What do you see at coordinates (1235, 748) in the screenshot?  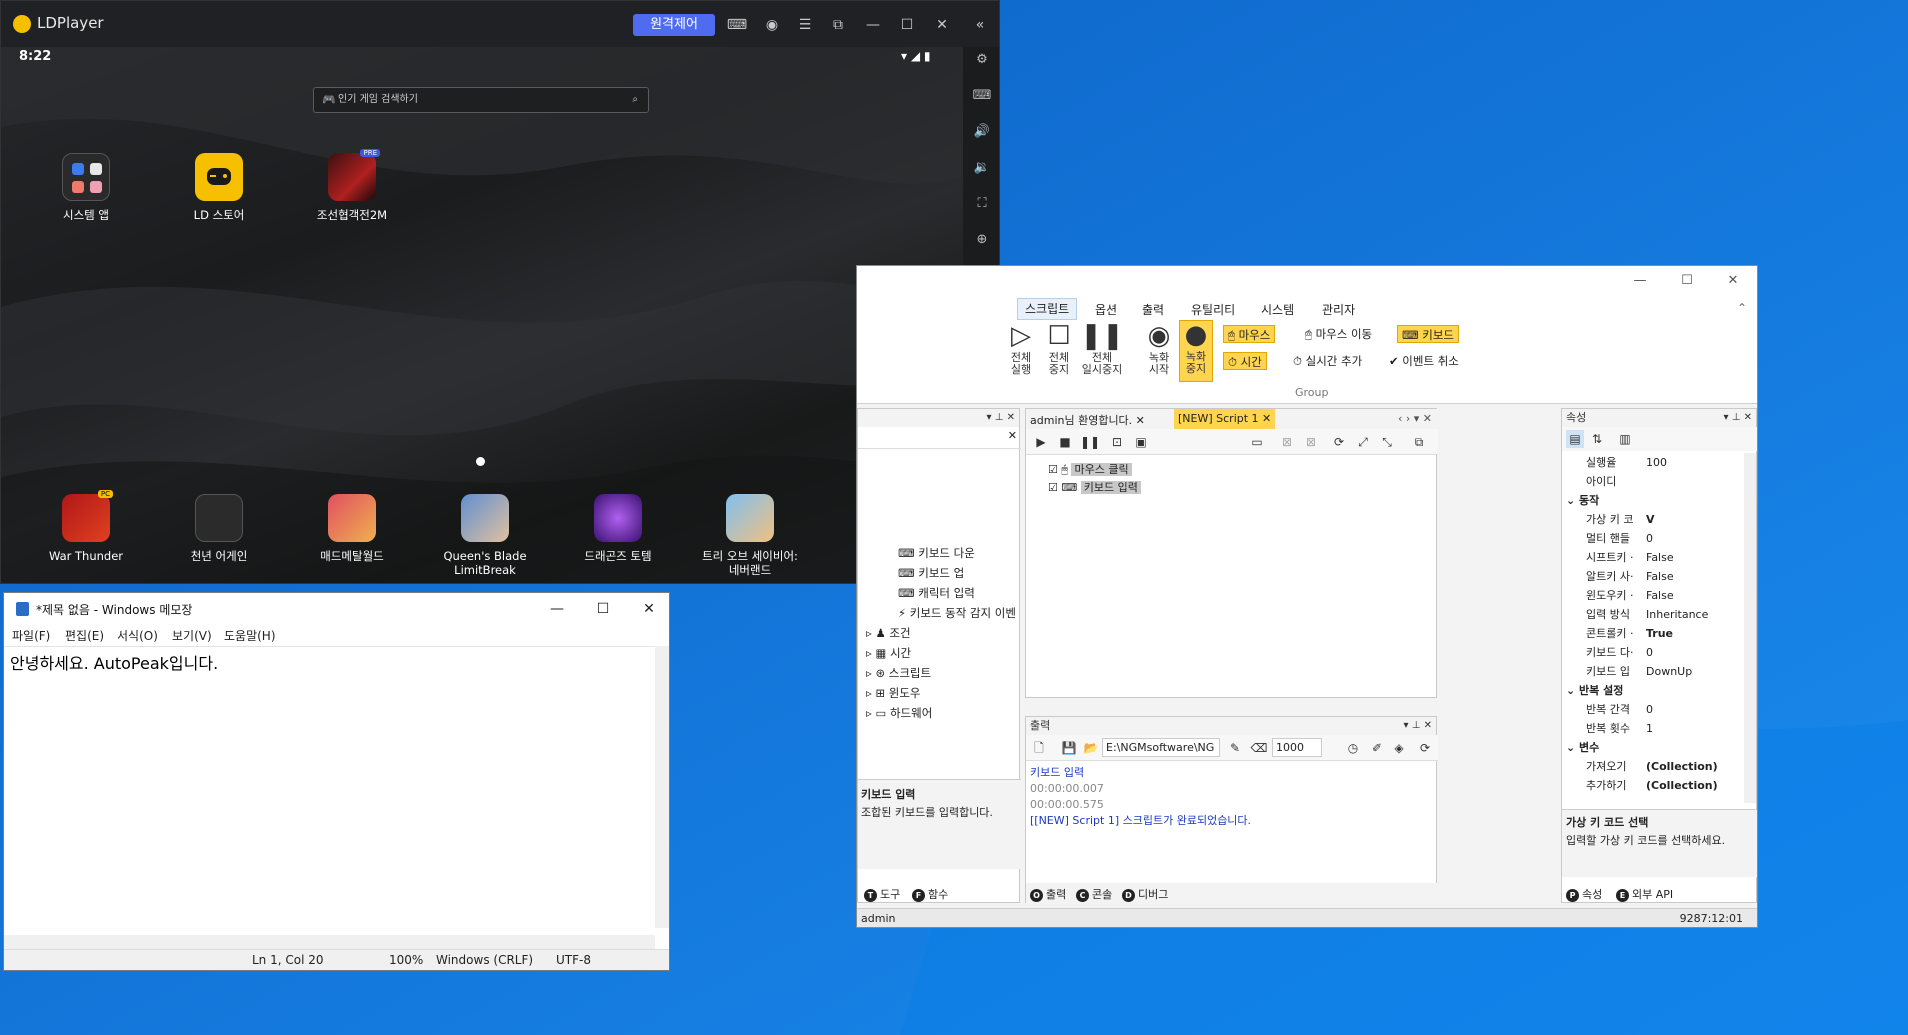 I see `brush-icon: ✎` at bounding box center [1235, 748].